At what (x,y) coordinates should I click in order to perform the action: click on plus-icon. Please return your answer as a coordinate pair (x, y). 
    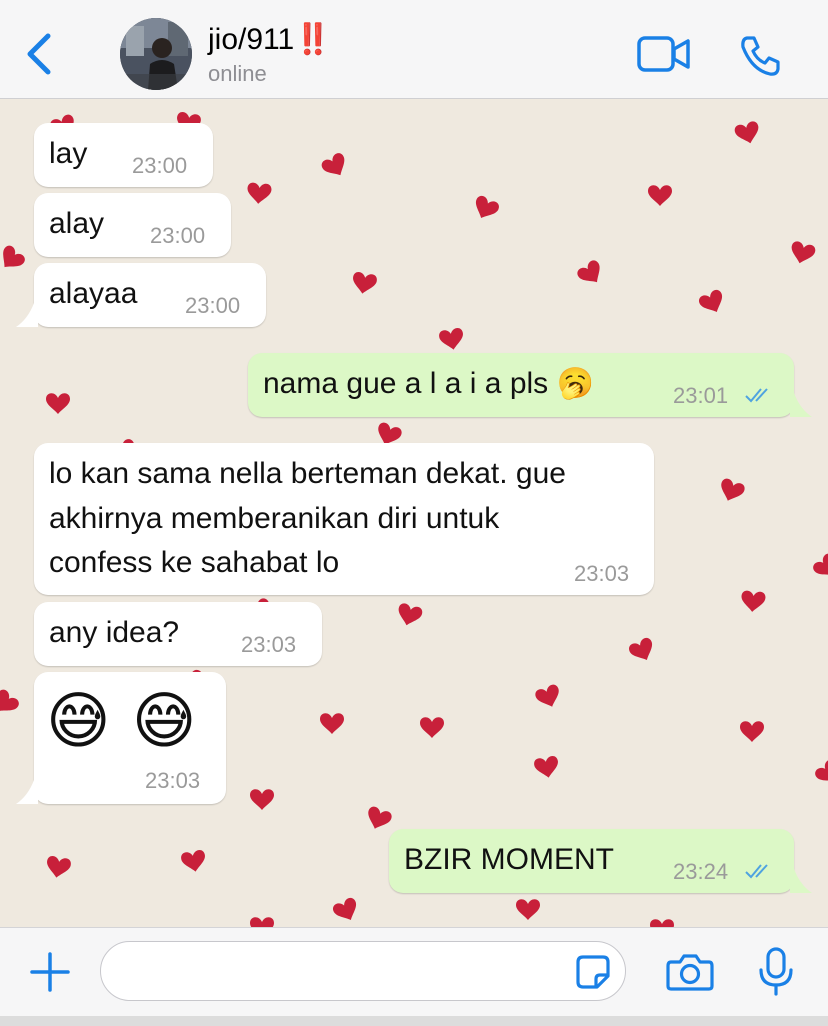
    Looking at the image, I should click on (50, 972).